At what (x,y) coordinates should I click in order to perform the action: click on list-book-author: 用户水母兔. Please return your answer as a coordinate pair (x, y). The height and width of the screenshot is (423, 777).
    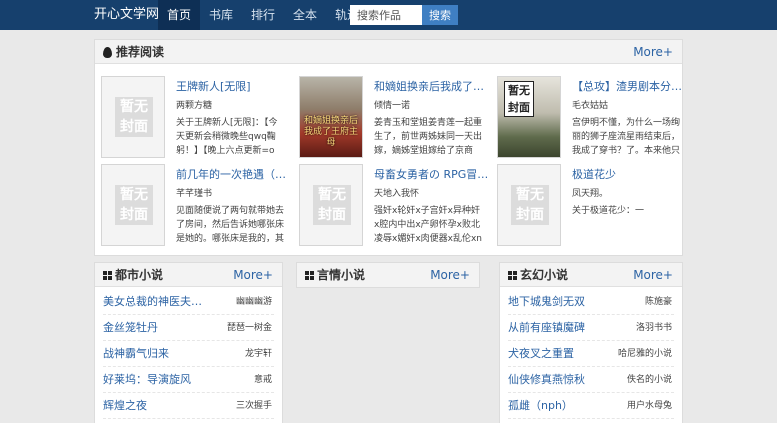
    Looking at the image, I should click on (649, 406).